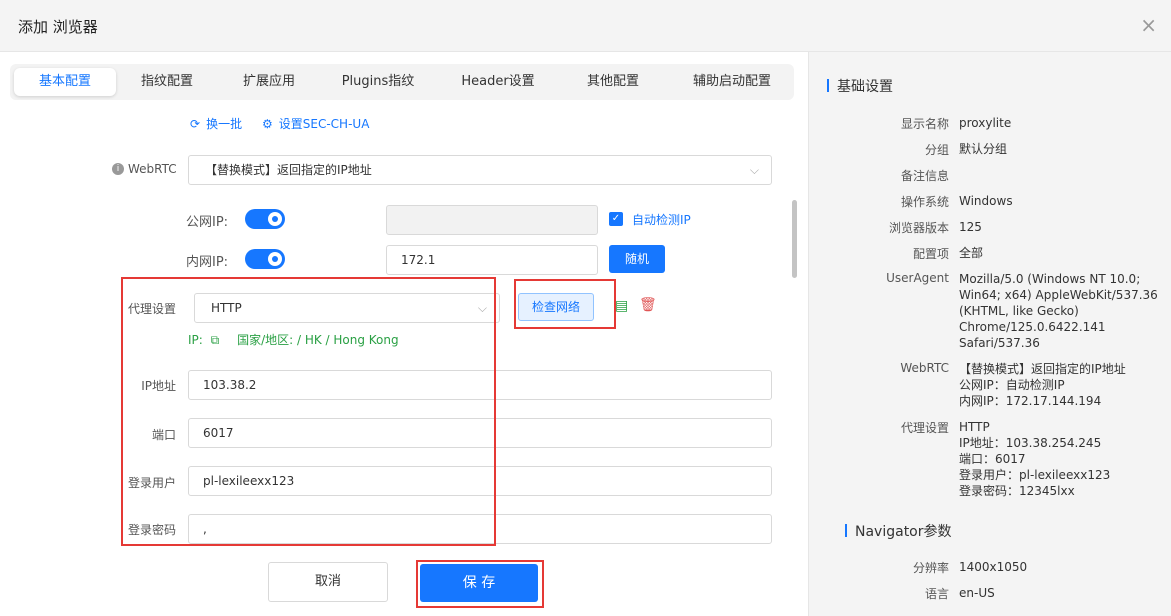  Describe the element at coordinates (930, 254) in the screenshot. I see `kv-key: 配置项` at that location.